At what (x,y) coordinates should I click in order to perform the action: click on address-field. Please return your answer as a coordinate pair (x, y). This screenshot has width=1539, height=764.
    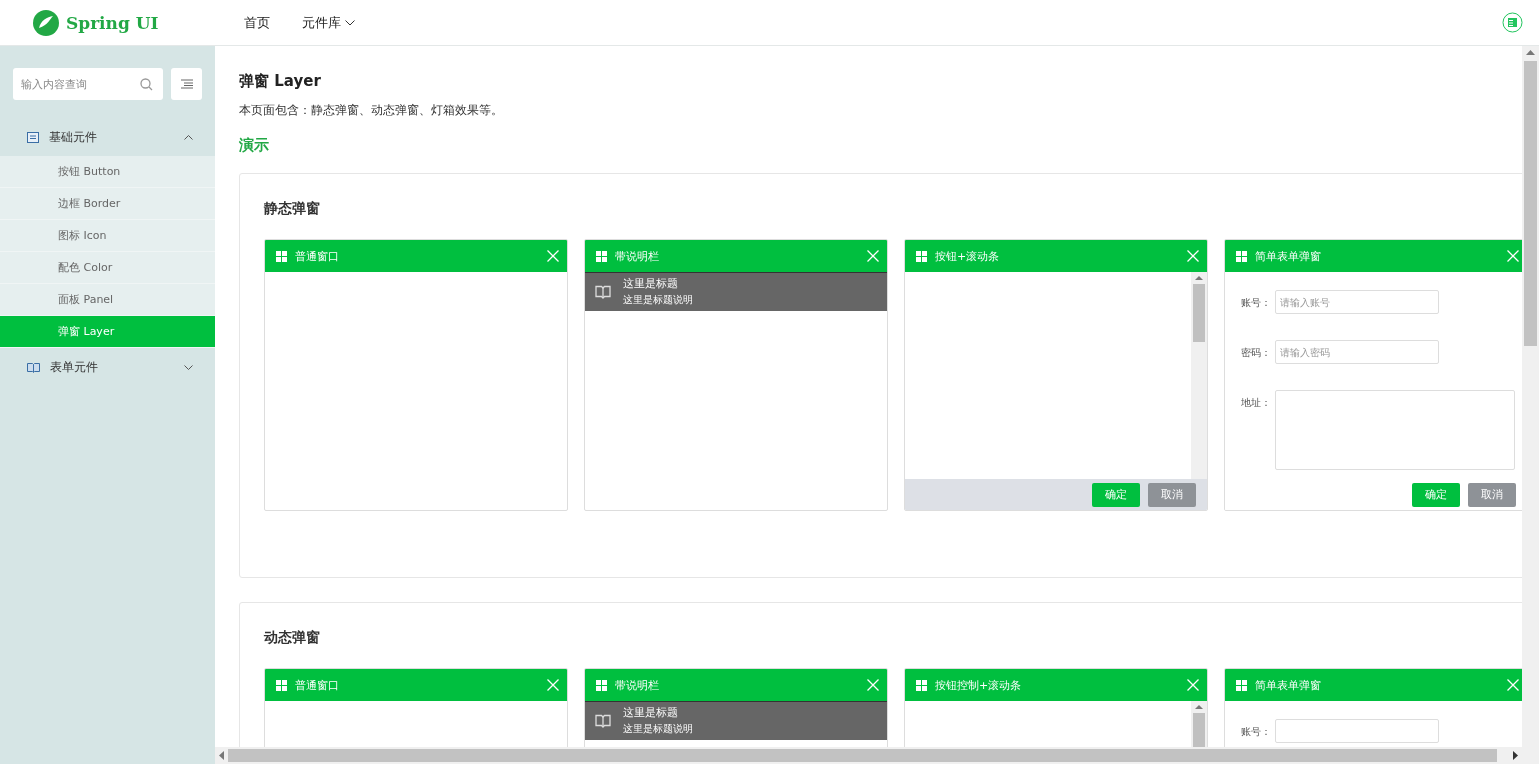
    Looking at the image, I should click on (1395, 430).